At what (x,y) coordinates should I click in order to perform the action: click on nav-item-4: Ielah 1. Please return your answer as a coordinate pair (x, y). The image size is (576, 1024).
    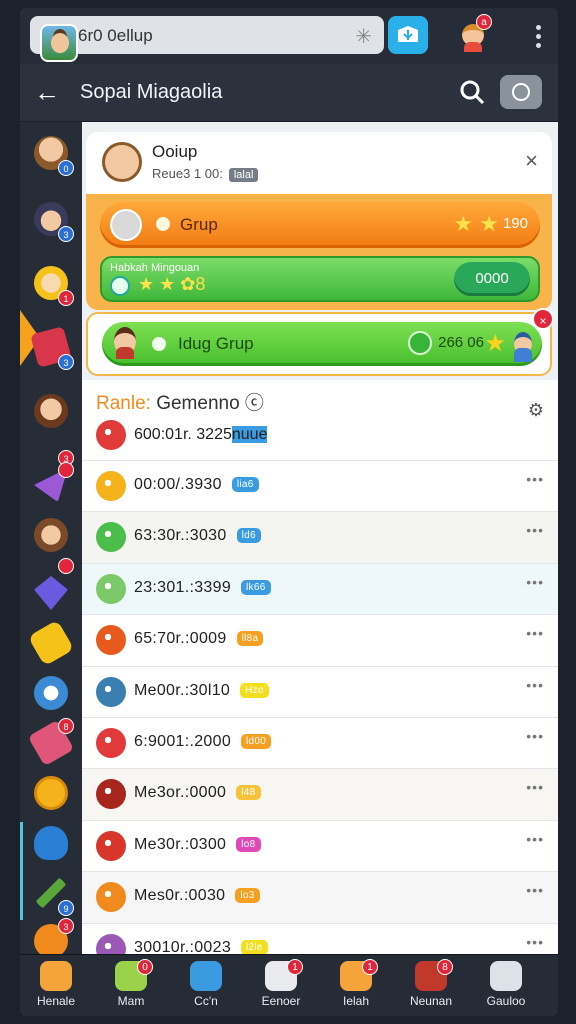
    Looking at the image, I should click on (356, 987).